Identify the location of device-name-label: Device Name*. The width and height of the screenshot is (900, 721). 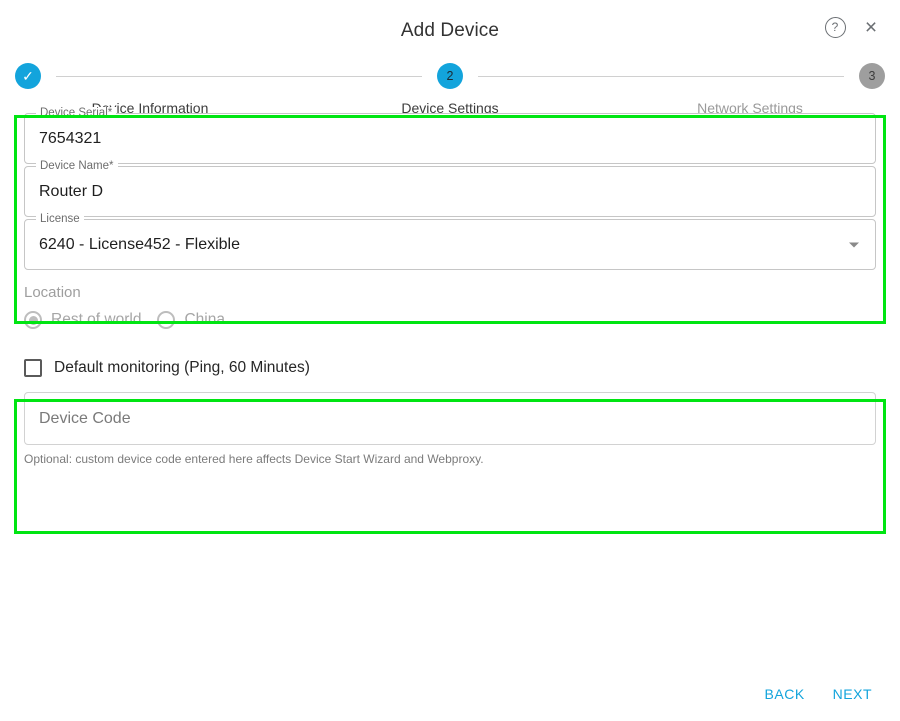
(77, 166).